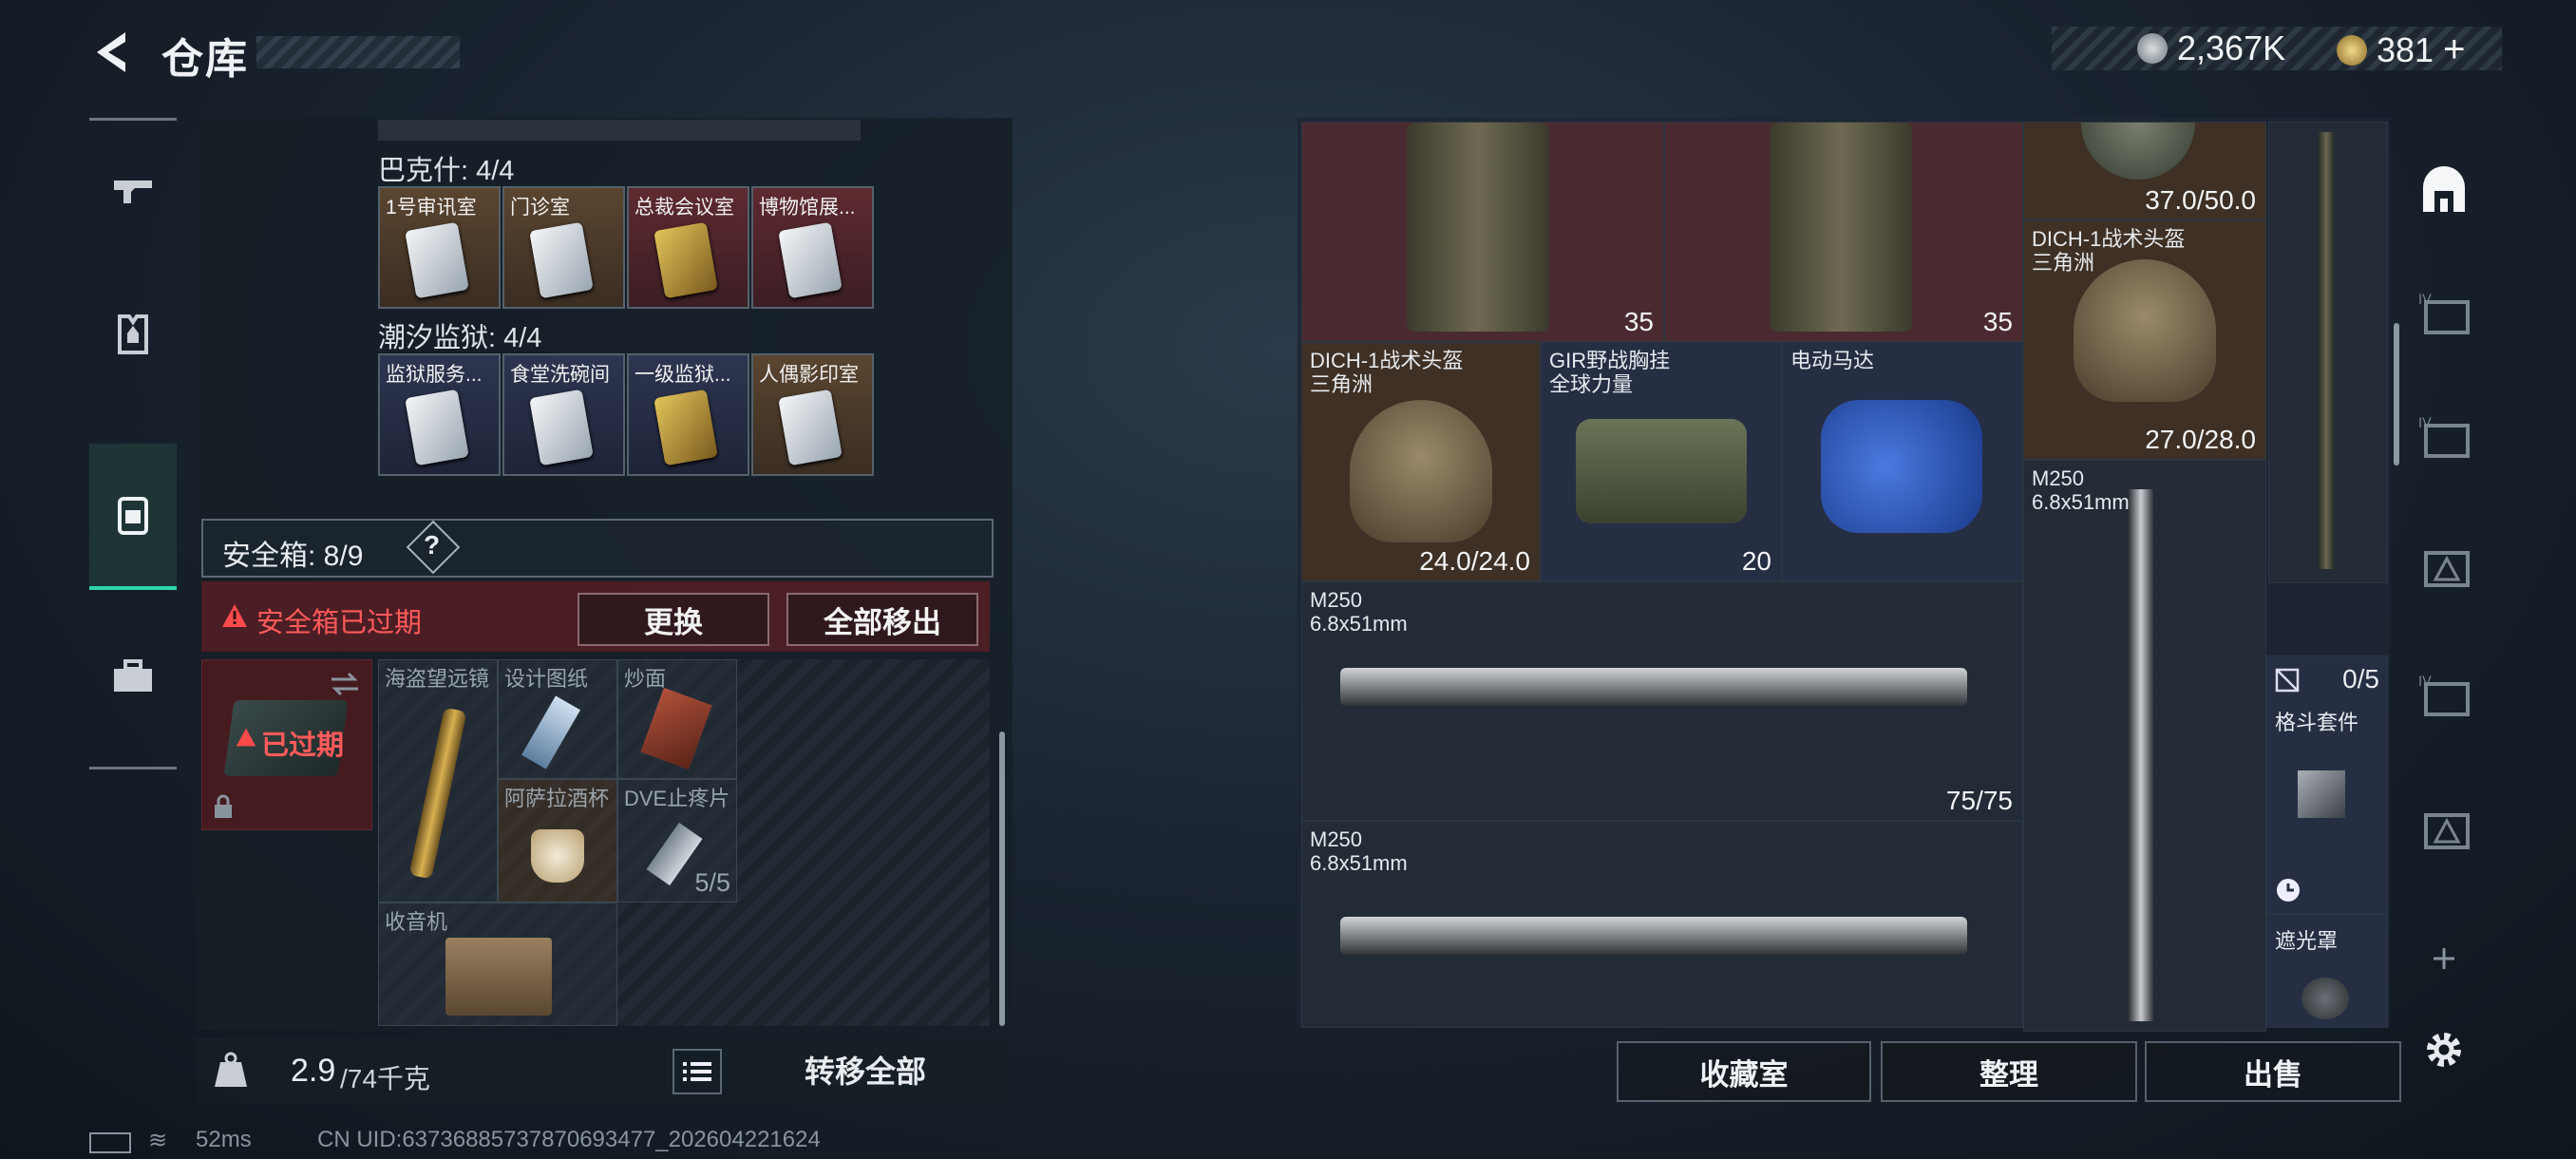 This screenshot has height=1159, width=2576. Describe the element at coordinates (557, 840) in the screenshot. I see `item-wine-cup: 阿萨拉酒杯` at that location.